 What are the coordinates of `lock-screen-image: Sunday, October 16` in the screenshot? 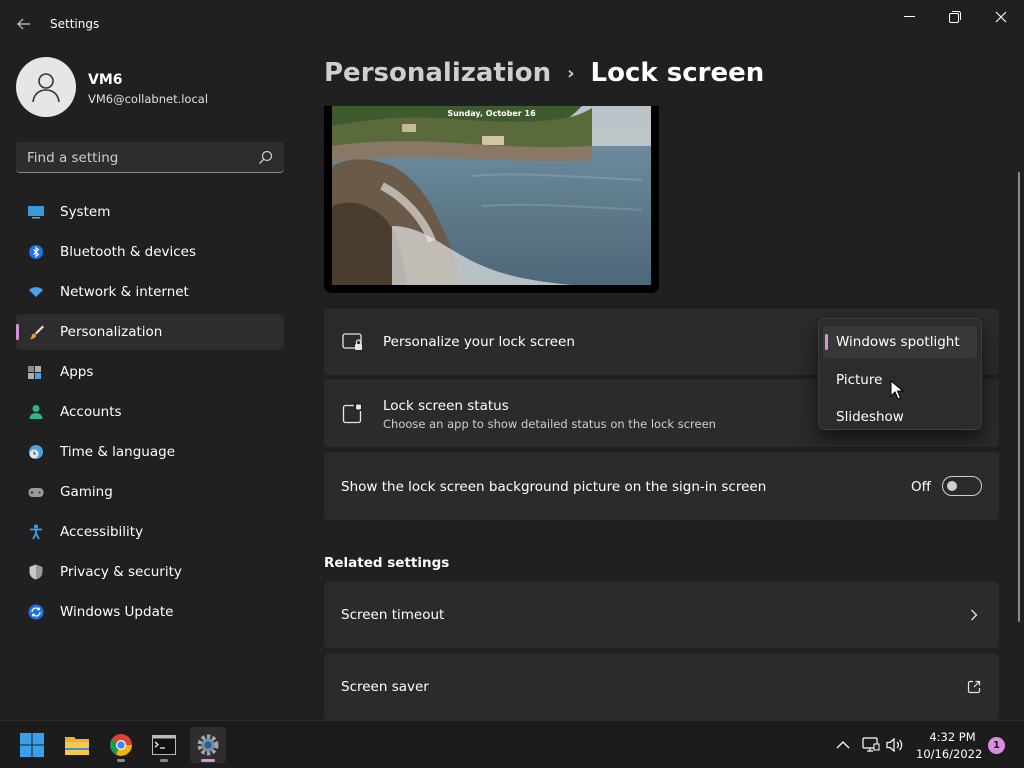 It's located at (491, 195).